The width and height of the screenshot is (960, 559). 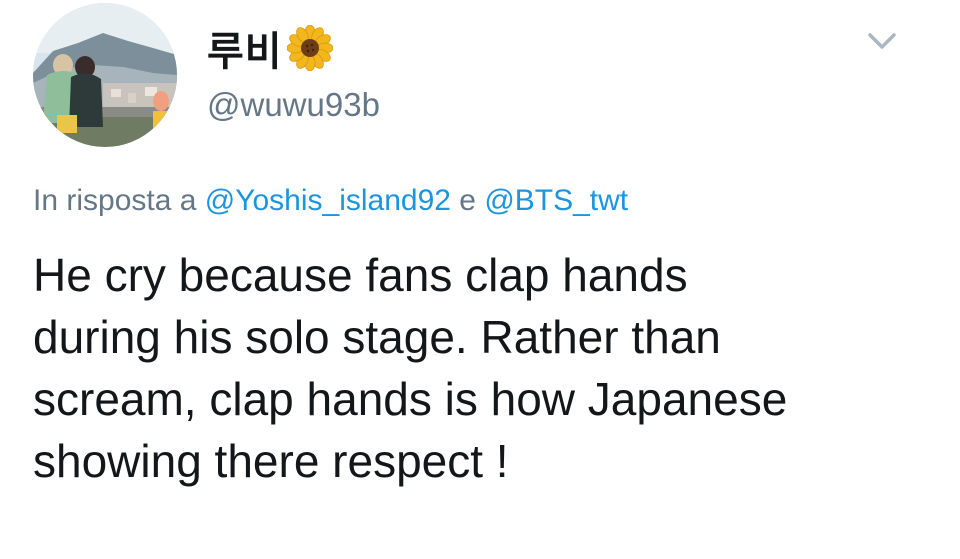 I want to click on chevron-down-icon, so click(x=882, y=41).